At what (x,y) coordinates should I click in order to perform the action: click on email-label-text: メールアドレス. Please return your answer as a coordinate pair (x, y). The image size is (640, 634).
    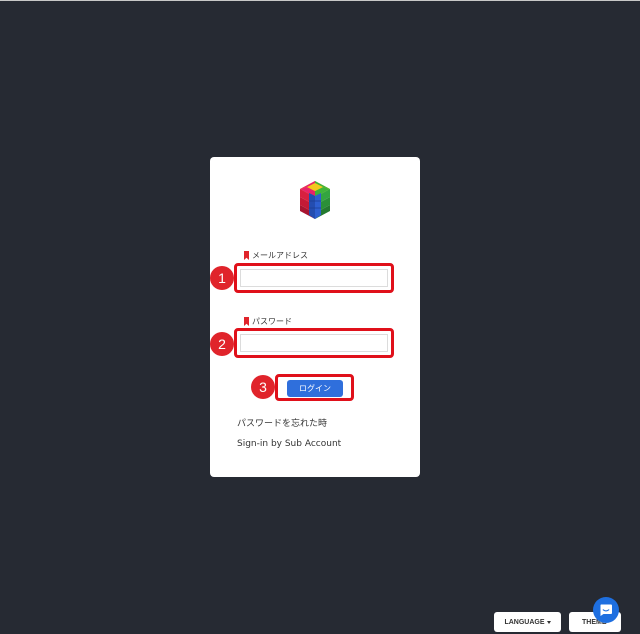
    Looking at the image, I should click on (280, 255).